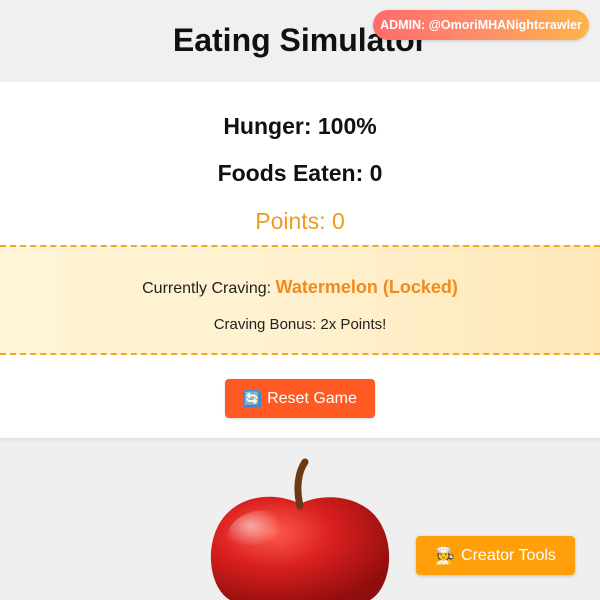 The image size is (600, 600). Describe the element at coordinates (300, 324) in the screenshot. I see `craving-bonus: Craving Bonus: 2x Points!` at that location.